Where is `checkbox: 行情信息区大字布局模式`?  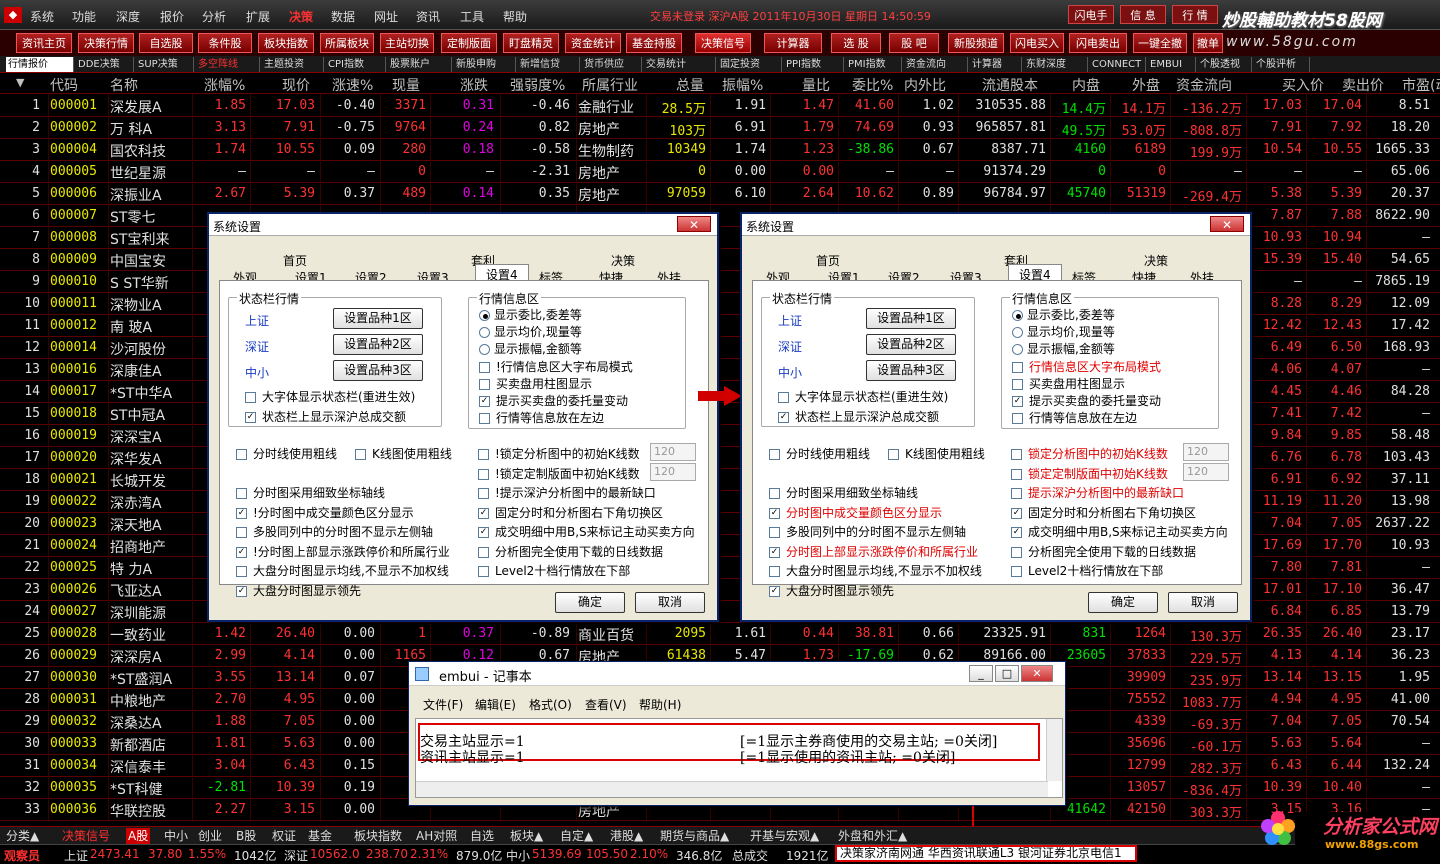
checkbox: 行情信息区大字布局模式 is located at coordinates (1086, 366).